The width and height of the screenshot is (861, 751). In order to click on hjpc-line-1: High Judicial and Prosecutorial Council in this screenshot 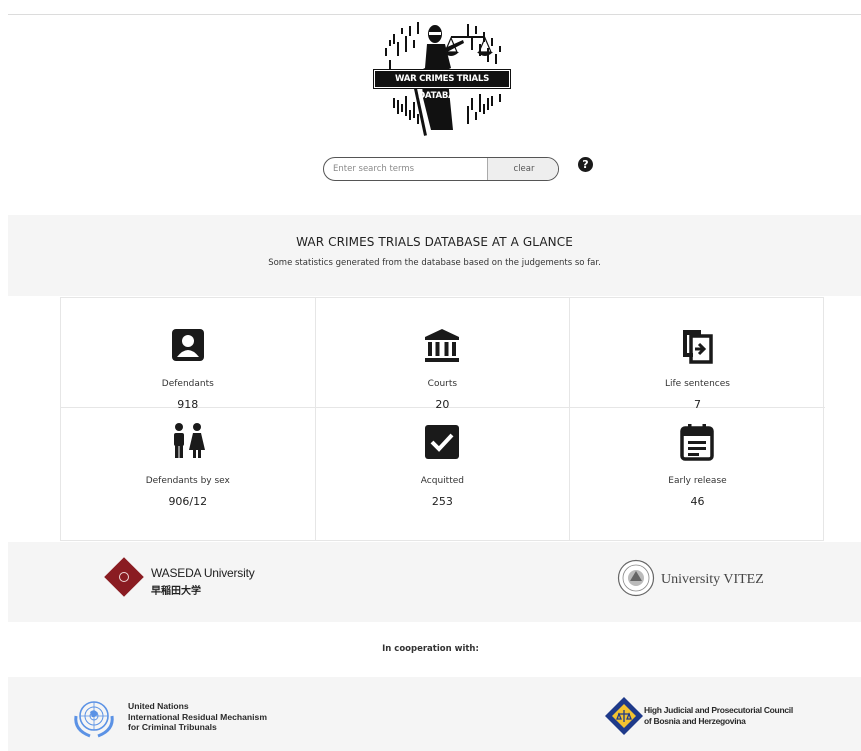, I will do `click(718, 710)`.